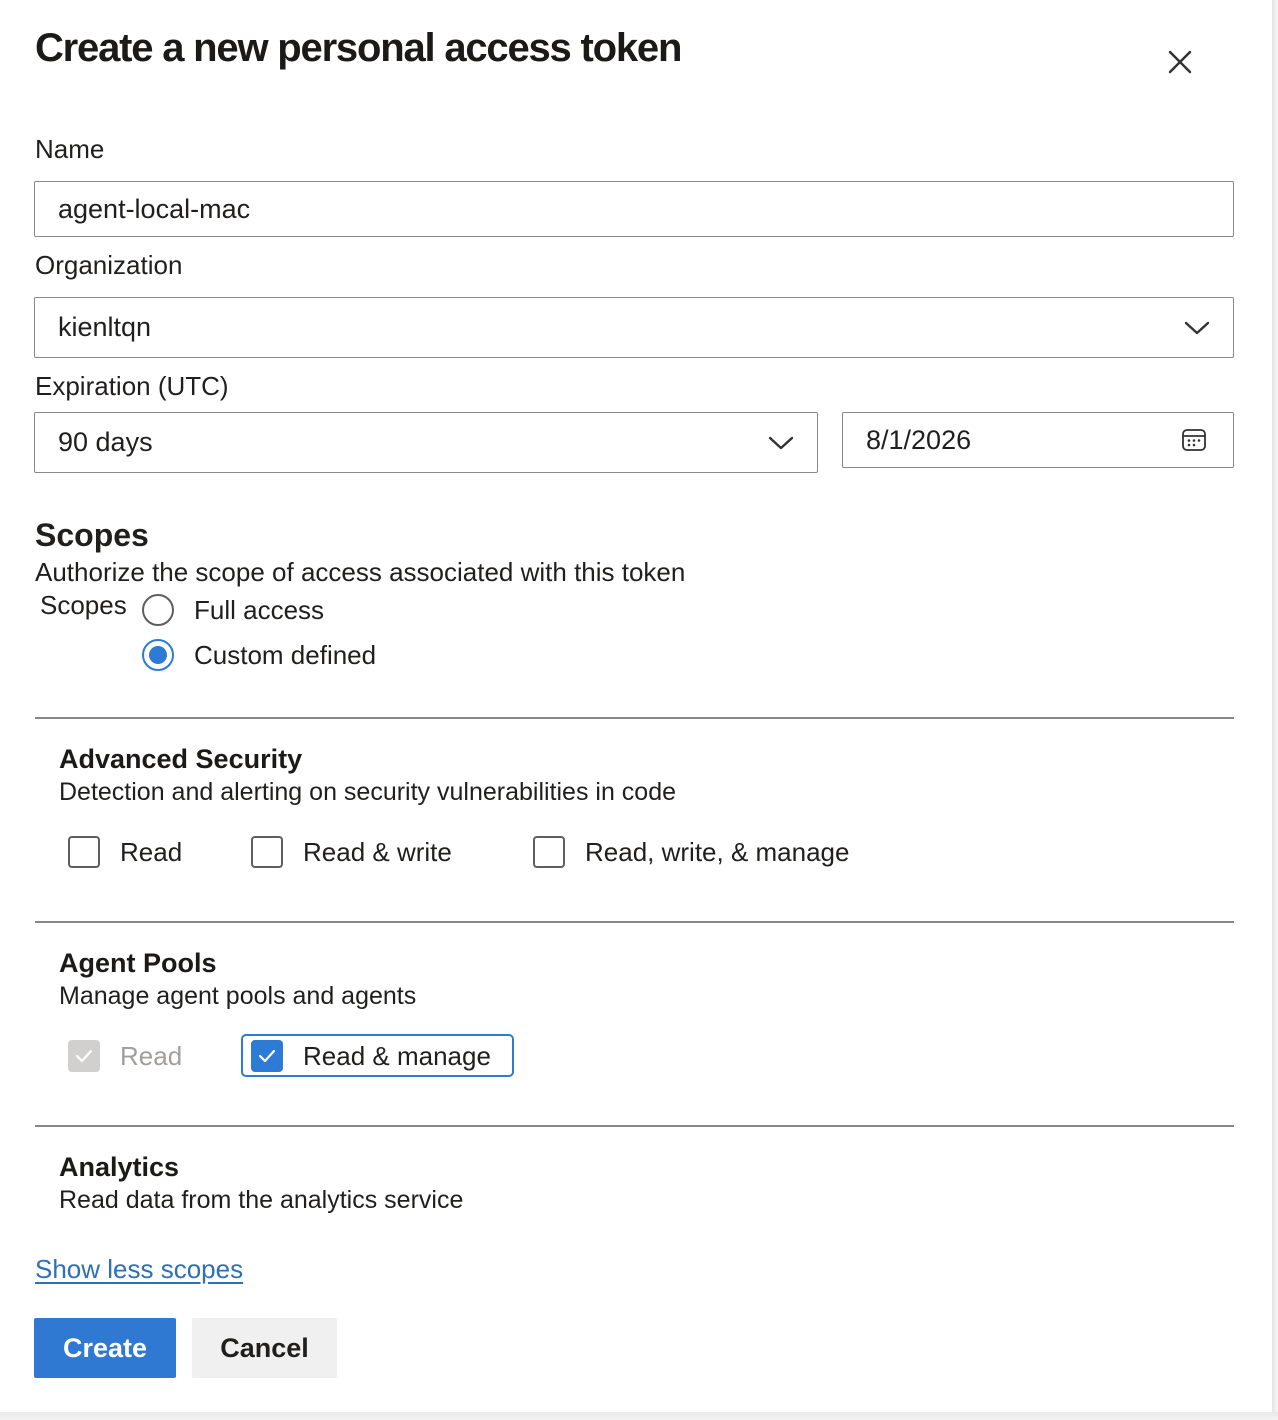 The width and height of the screenshot is (1278, 1420). I want to click on checkbox-advanced-security-read-write-manage: Read, write, & manage, so click(691, 852).